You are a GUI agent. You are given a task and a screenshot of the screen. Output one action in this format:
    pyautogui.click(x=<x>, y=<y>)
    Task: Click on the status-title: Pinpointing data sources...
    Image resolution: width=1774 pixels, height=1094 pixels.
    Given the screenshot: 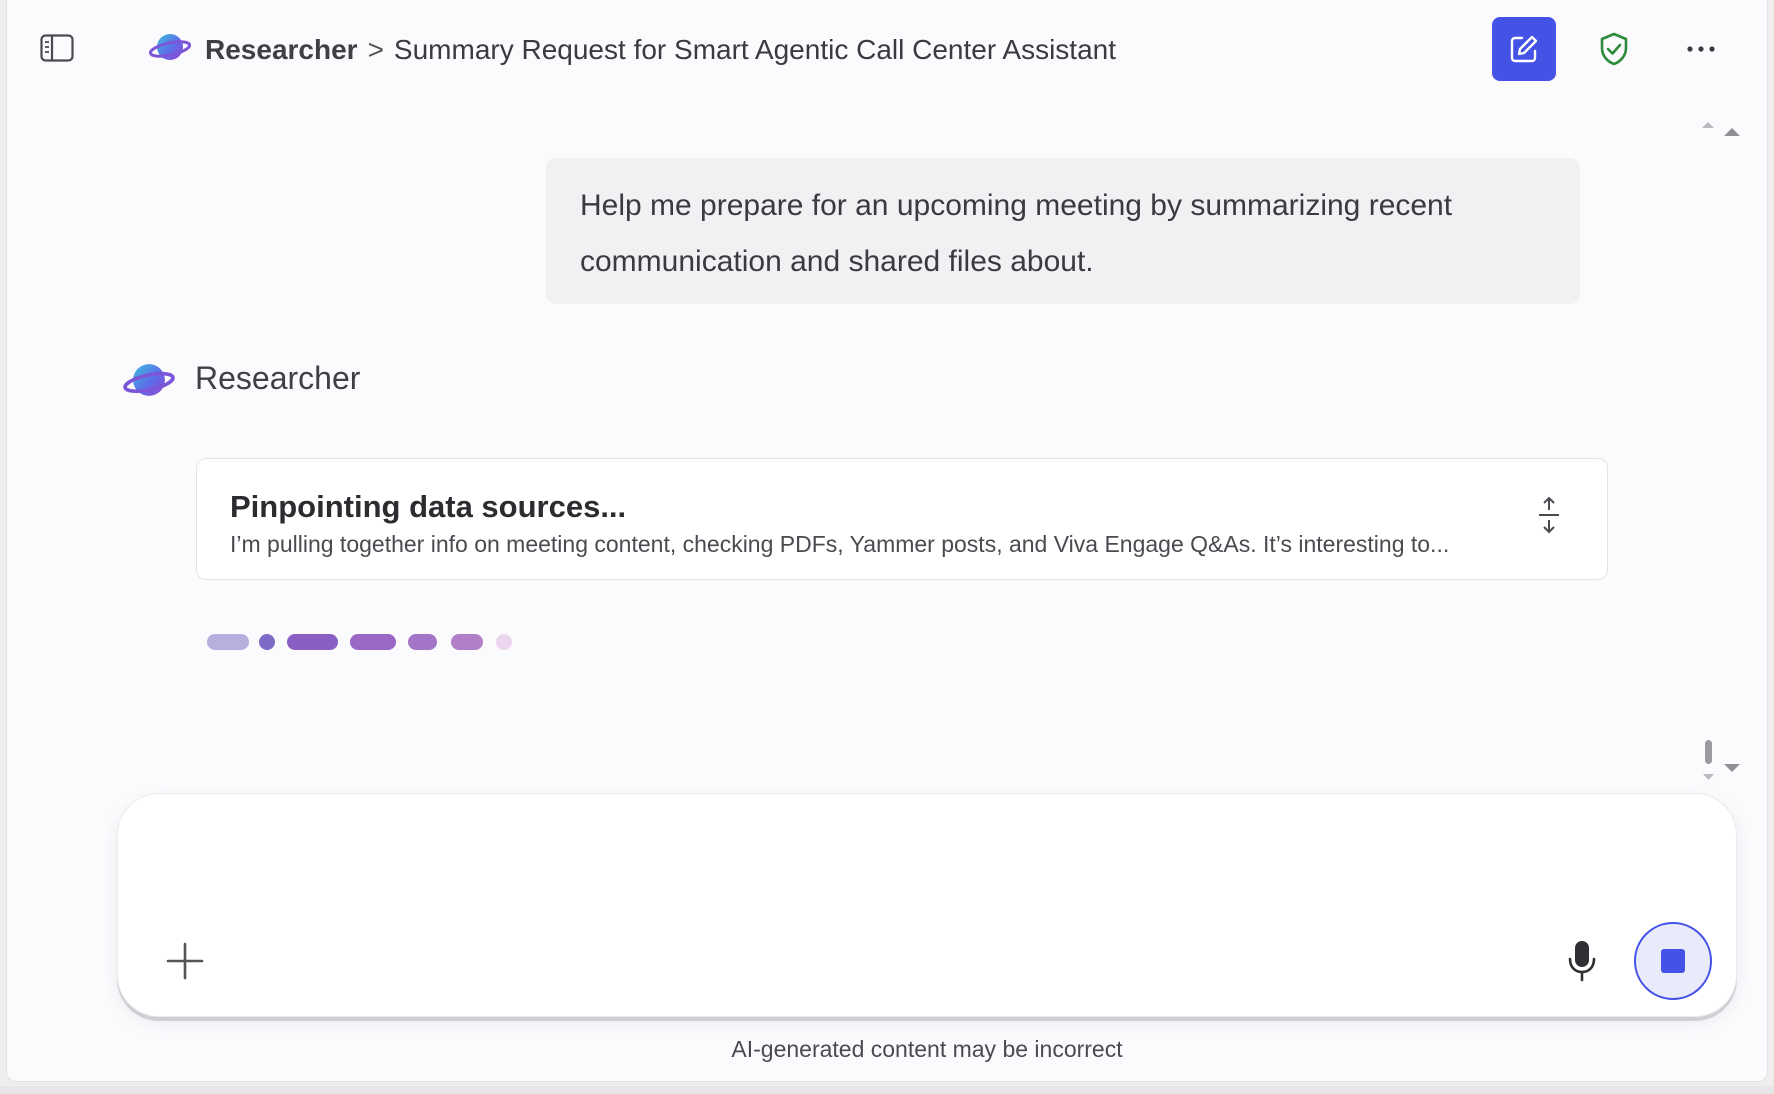 What is the action you would take?
    pyautogui.click(x=428, y=506)
    